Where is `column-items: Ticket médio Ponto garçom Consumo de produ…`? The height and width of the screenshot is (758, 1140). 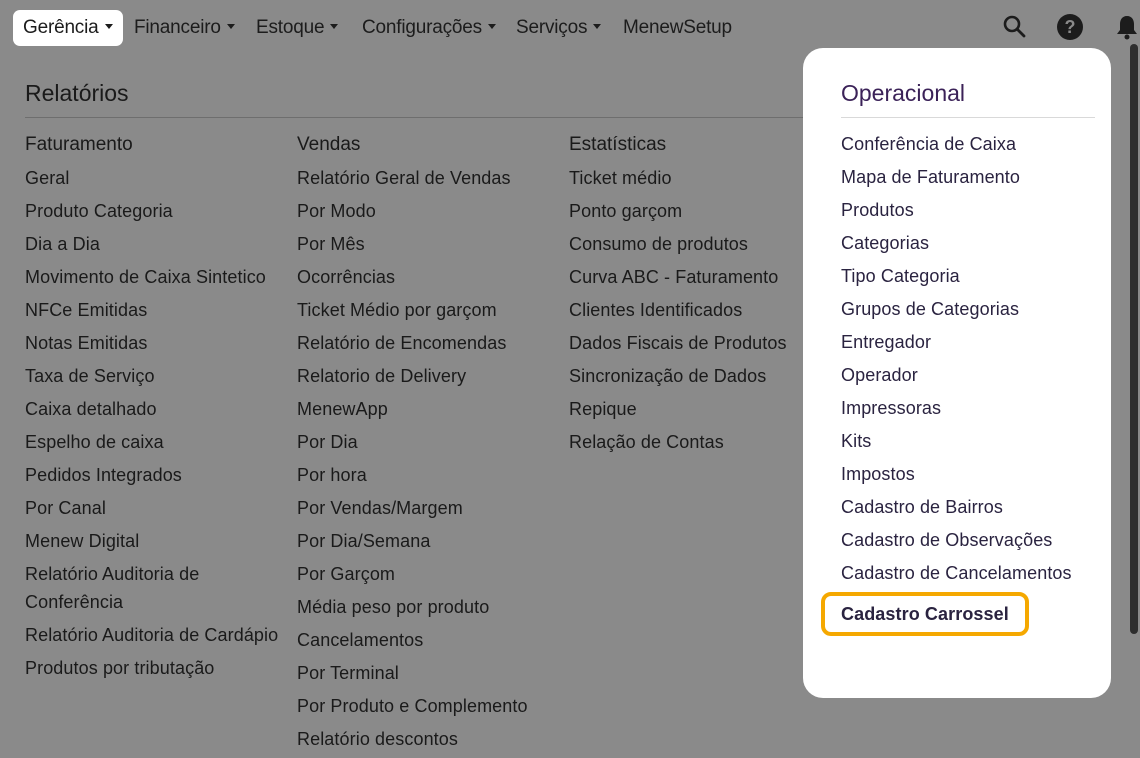 column-items: Ticket médio Ponto garçom Consumo de produ… is located at coordinates (701, 310).